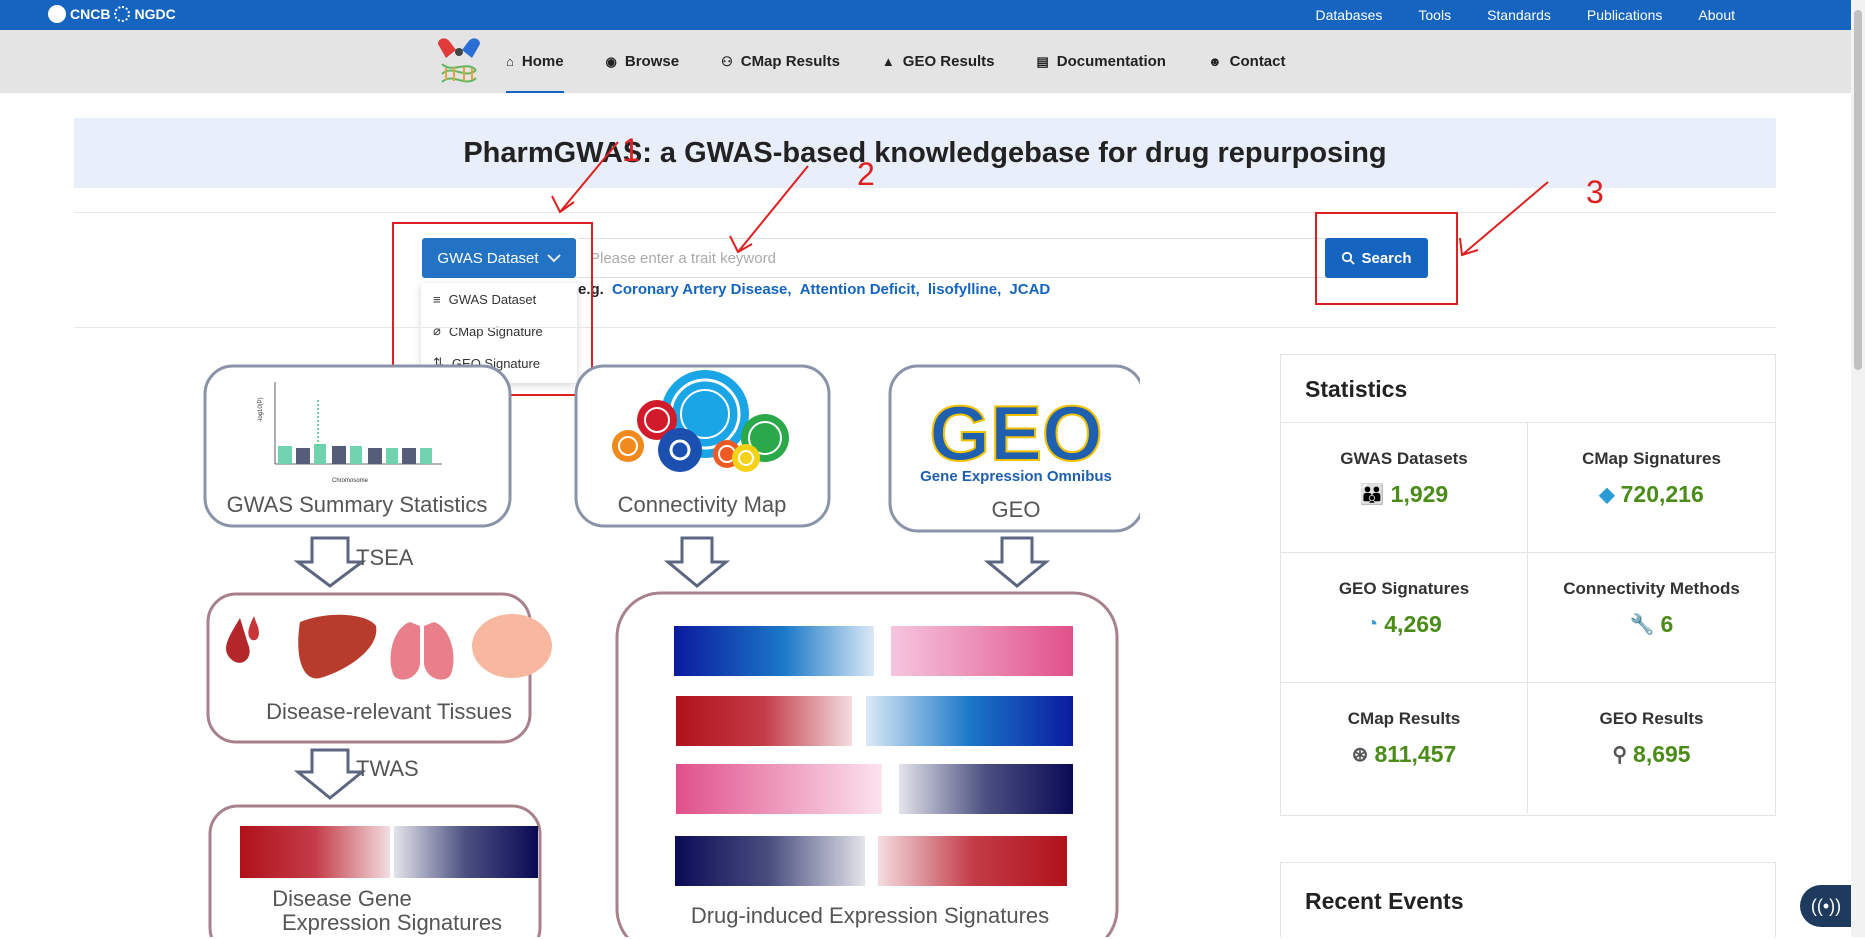  I want to click on stat-label: Connectivity Methods, so click(1651, 588).